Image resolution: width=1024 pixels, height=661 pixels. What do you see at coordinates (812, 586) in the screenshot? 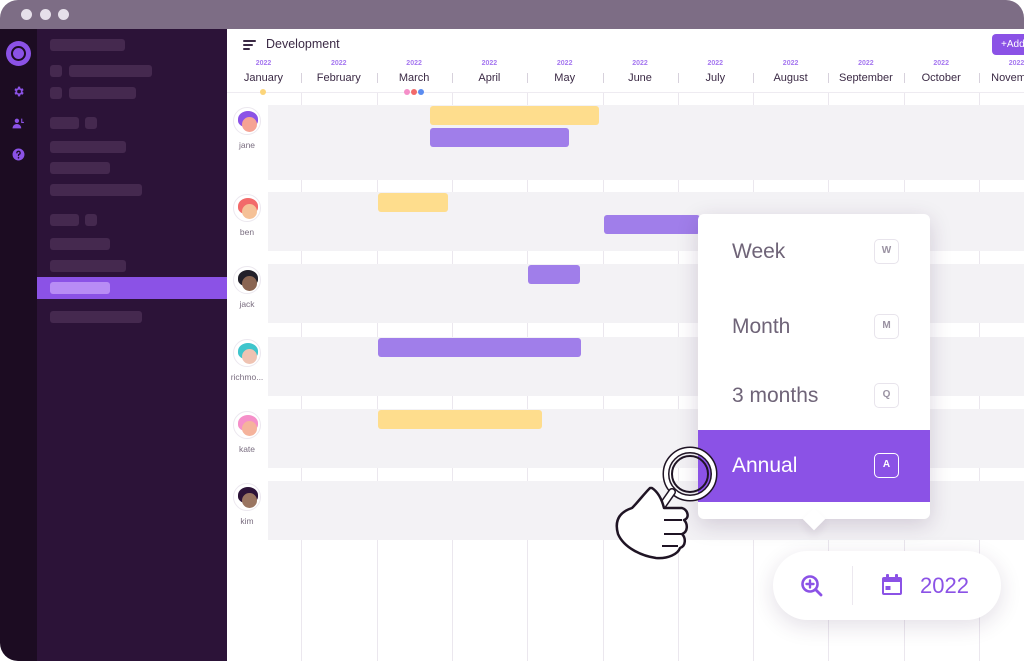
I see `zoom-in-icon` at bounding box center [812, 586].